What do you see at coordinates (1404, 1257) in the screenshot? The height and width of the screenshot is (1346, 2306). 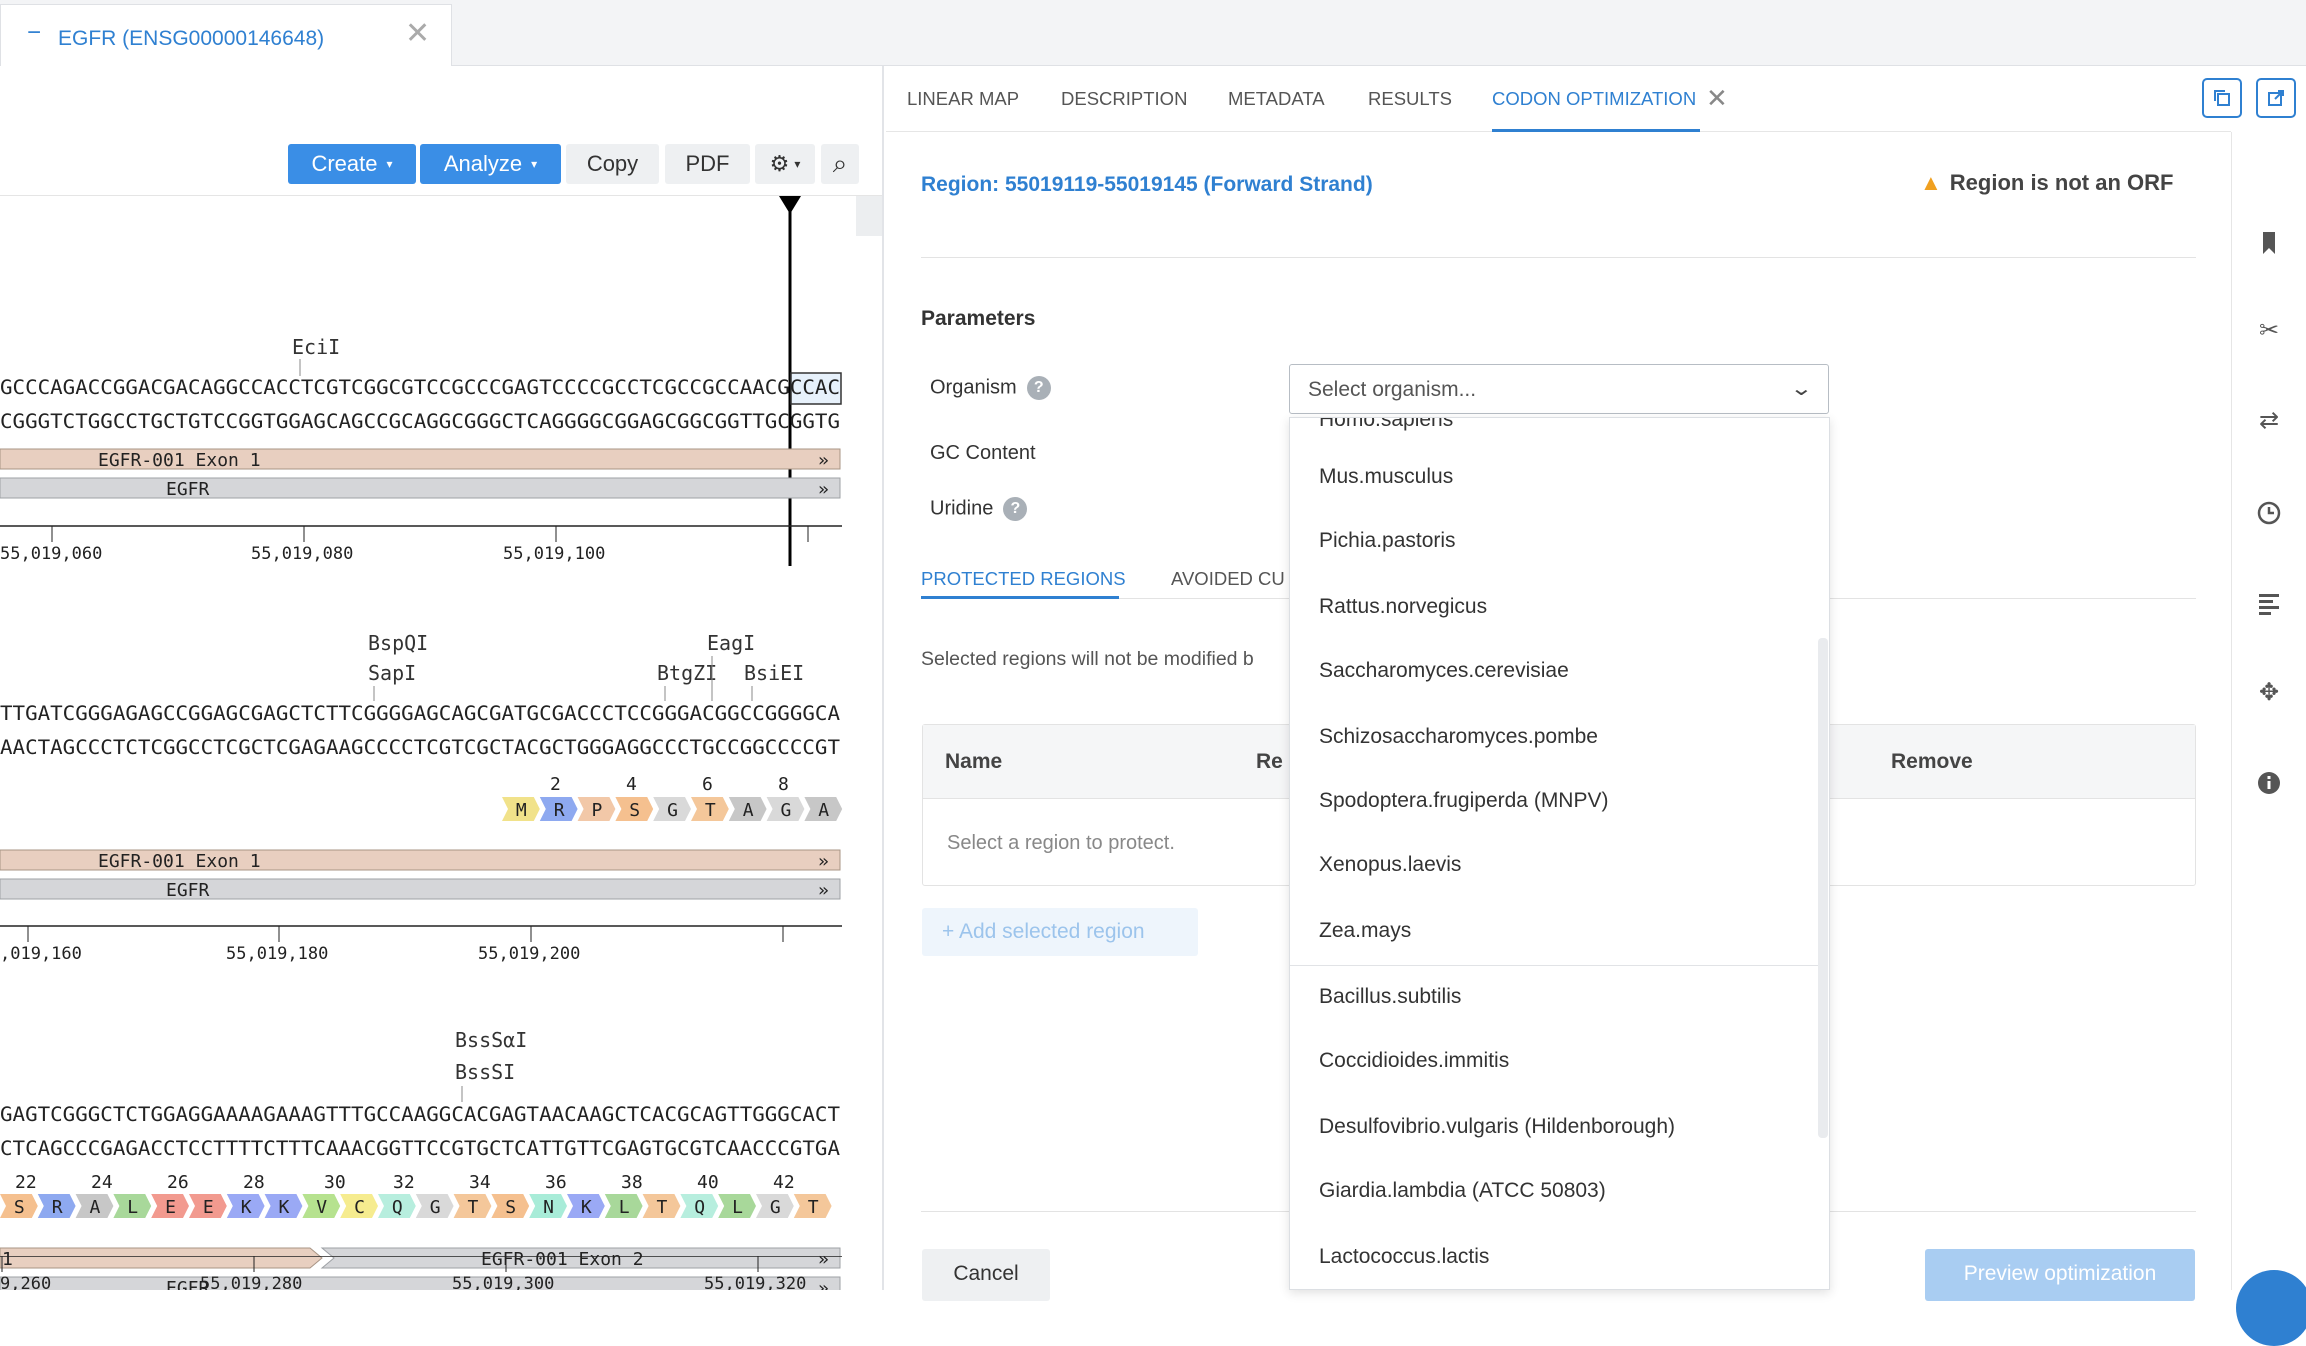 I see `organism-option: Lactococcus.lactis` at bounding box center [1404, 1257].